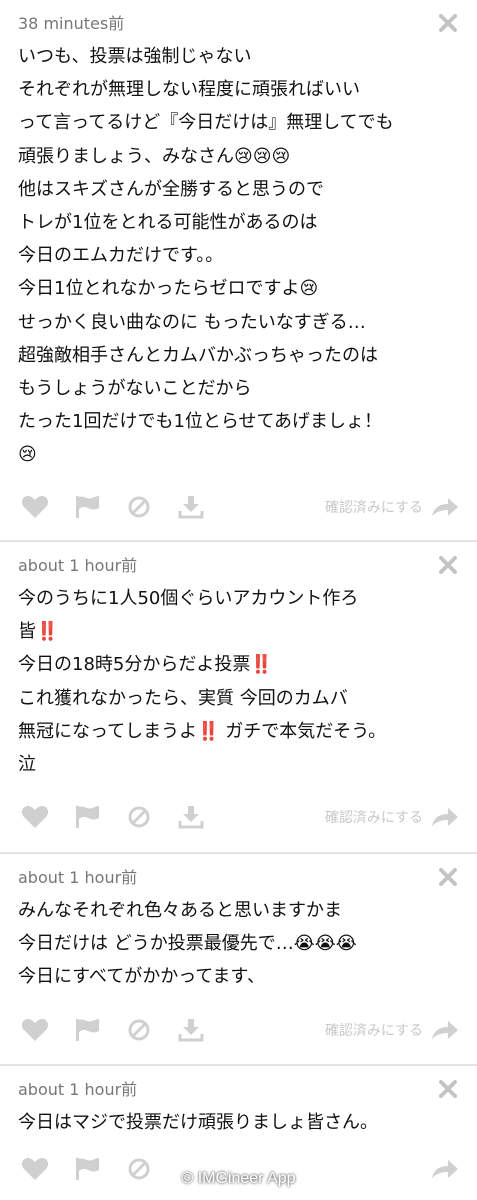  What do you see at coordinates (71, 23) in the screenshot?
I see `comment-time: 38 minutes前` at bounding box center [71, 23].